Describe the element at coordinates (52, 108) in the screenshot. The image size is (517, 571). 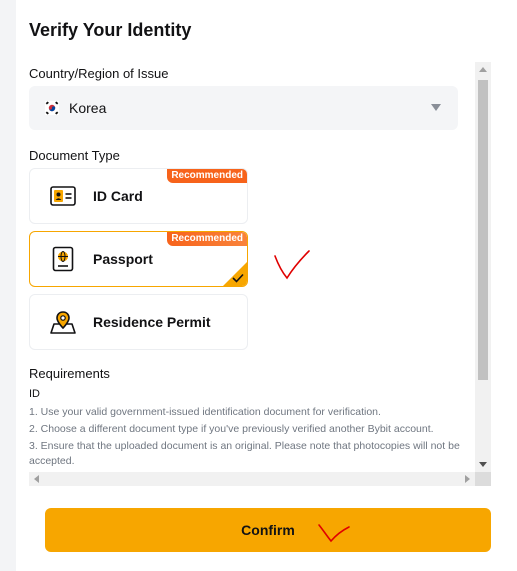
I see `korea-flag-icon` at that location.